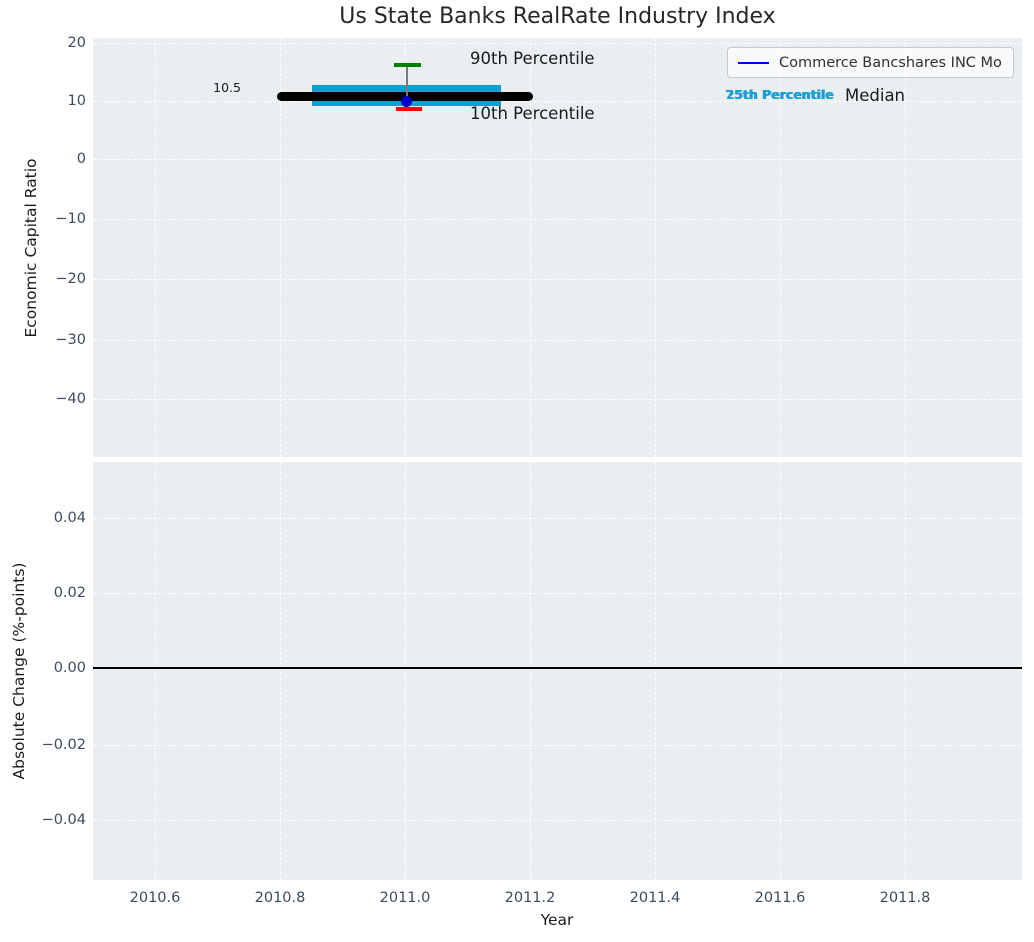  What do you see at coordinates (780, 898) in the screenshot?
I see `x-tick-label: 2011.6` at bounding box center [780, 898].